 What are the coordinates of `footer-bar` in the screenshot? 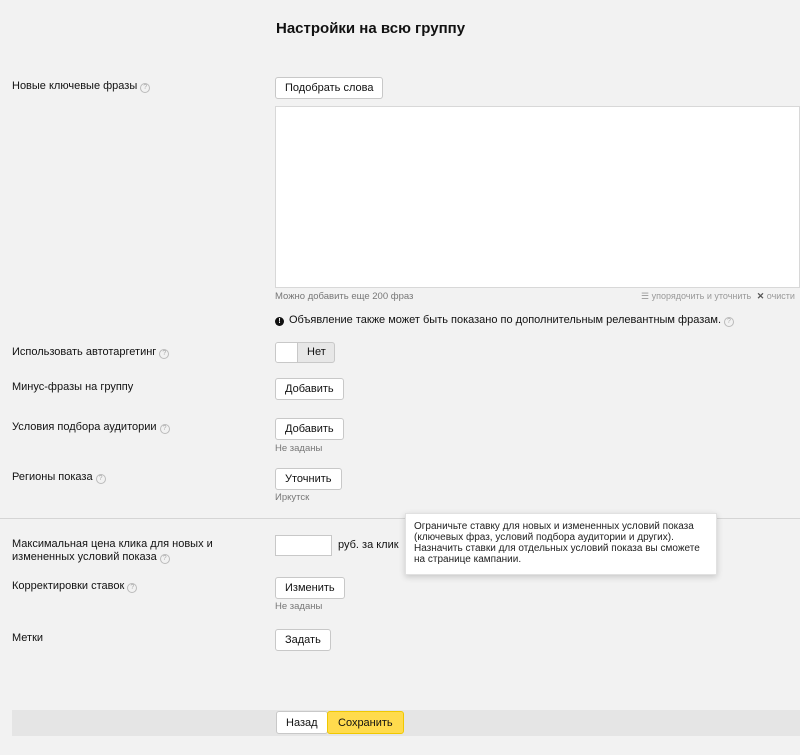 It's located at (406, 723).